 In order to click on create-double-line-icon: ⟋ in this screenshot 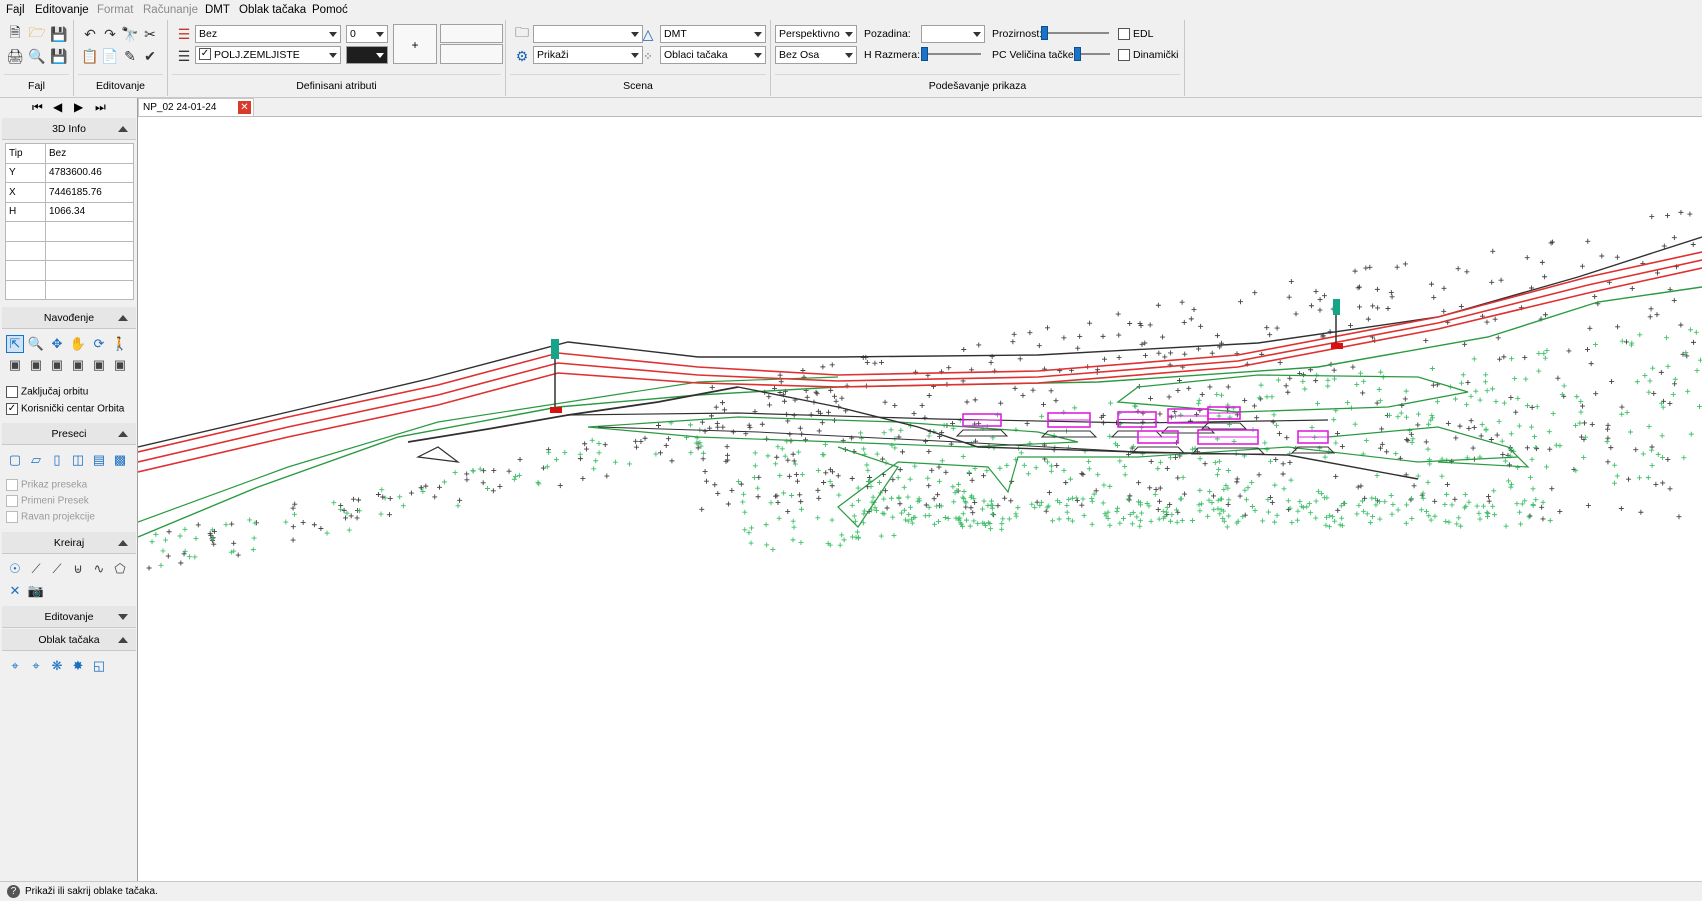, I will do `click(57, 569)`.